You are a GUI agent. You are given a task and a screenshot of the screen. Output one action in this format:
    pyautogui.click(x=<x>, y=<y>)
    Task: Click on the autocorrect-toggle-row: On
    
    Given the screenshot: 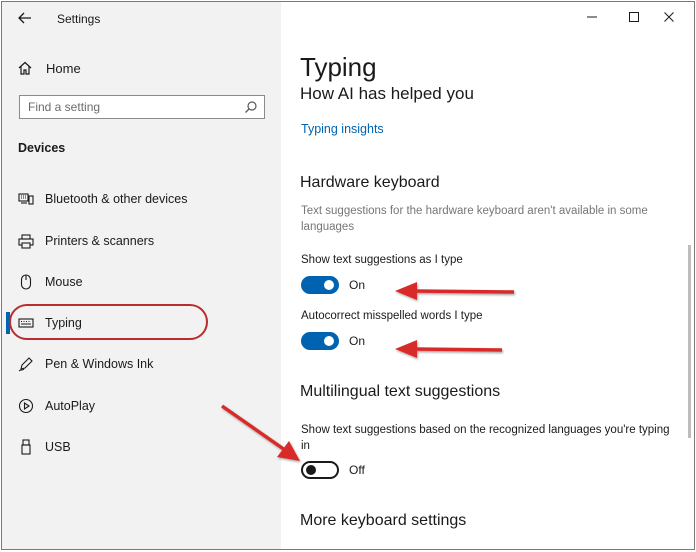 What is the action you would take?
    pyautogui.click(x=333, y=341)
    